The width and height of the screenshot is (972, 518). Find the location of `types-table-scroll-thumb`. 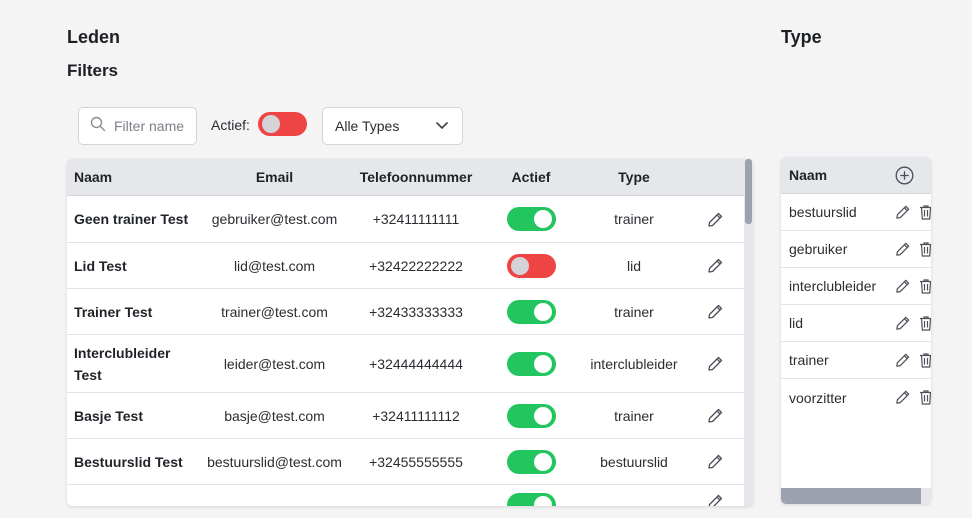

types-table-scroll-thumb is located at coordinates (851, 496).